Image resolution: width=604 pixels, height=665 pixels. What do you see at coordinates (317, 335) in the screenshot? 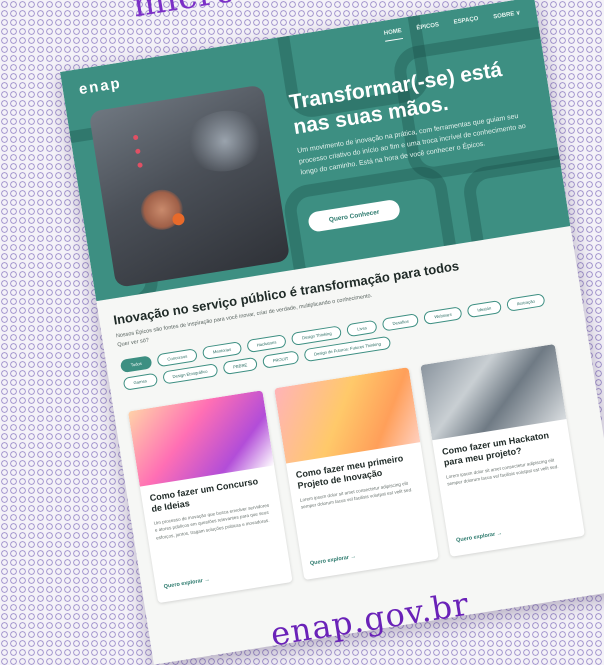
I see `tag-design-thinking: Design Thinking` at bounding box center [317, 335].